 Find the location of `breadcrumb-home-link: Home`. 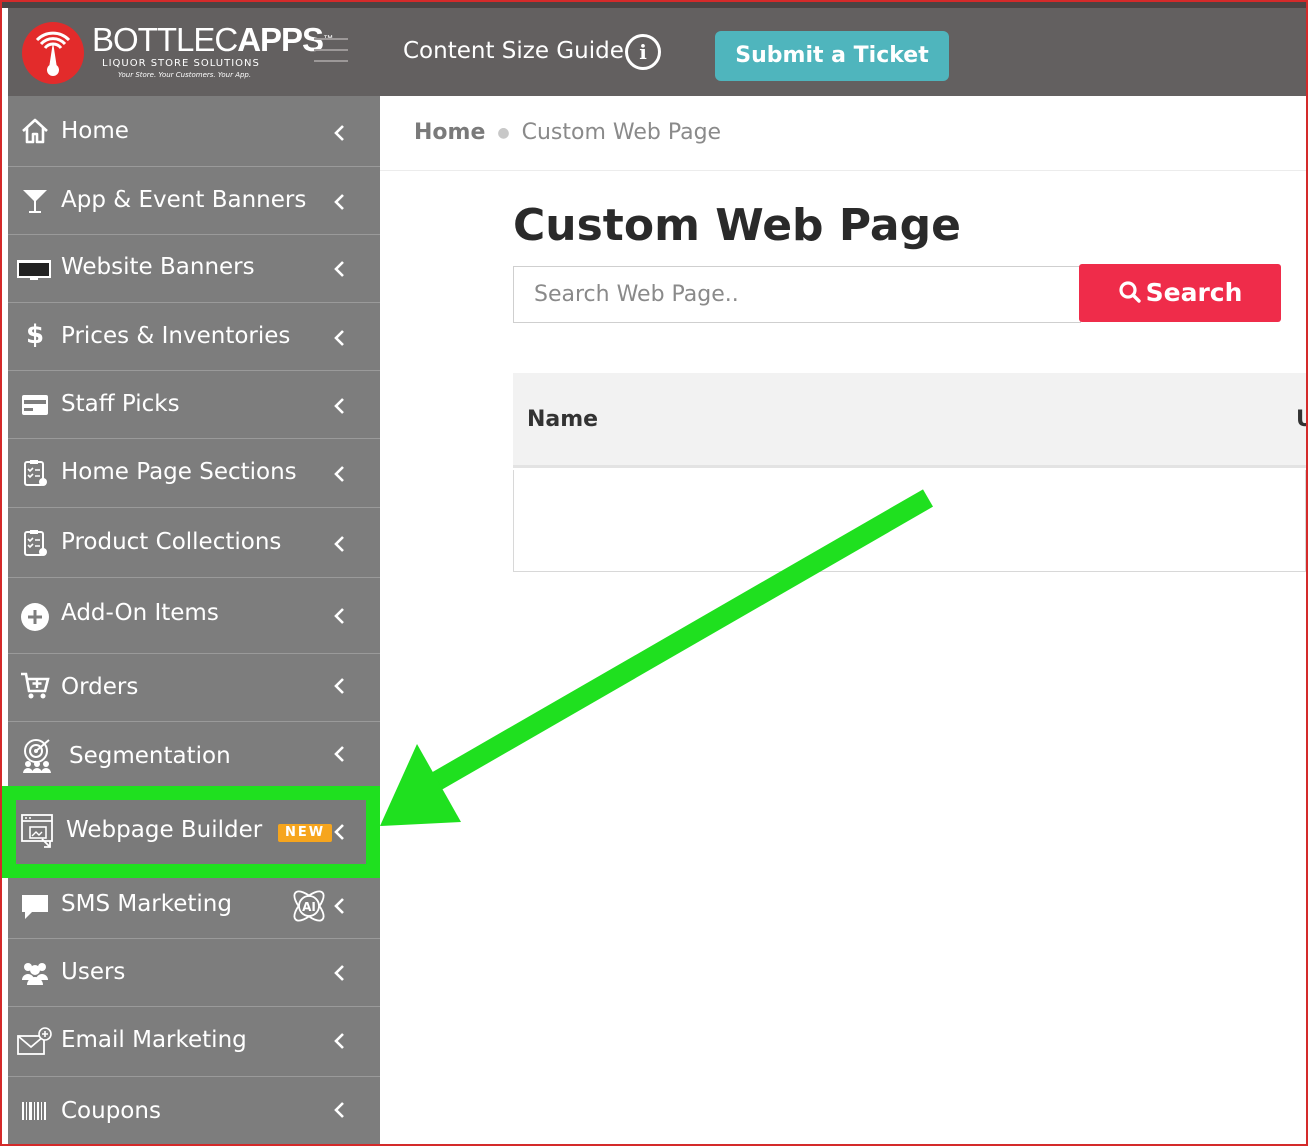

breadcrumb-home-link: Home is located at coordinates (449, 132).